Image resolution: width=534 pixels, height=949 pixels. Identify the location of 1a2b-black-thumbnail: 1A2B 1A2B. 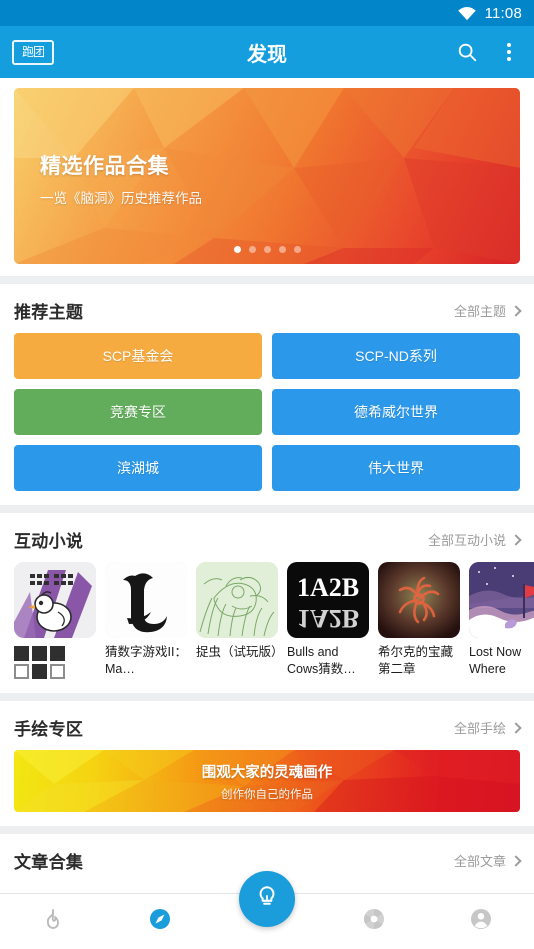
(328, 600).